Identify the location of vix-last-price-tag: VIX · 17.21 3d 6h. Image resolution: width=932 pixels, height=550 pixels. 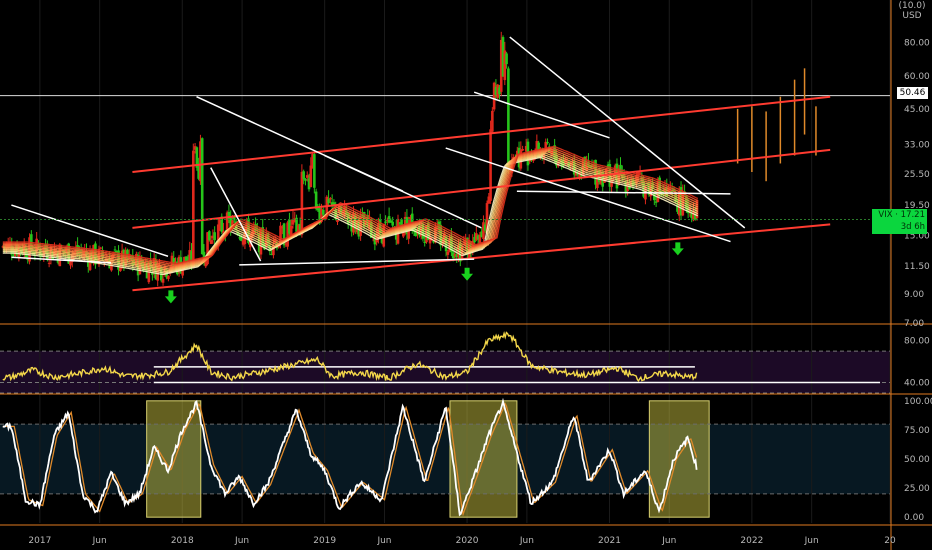
(899, 221).